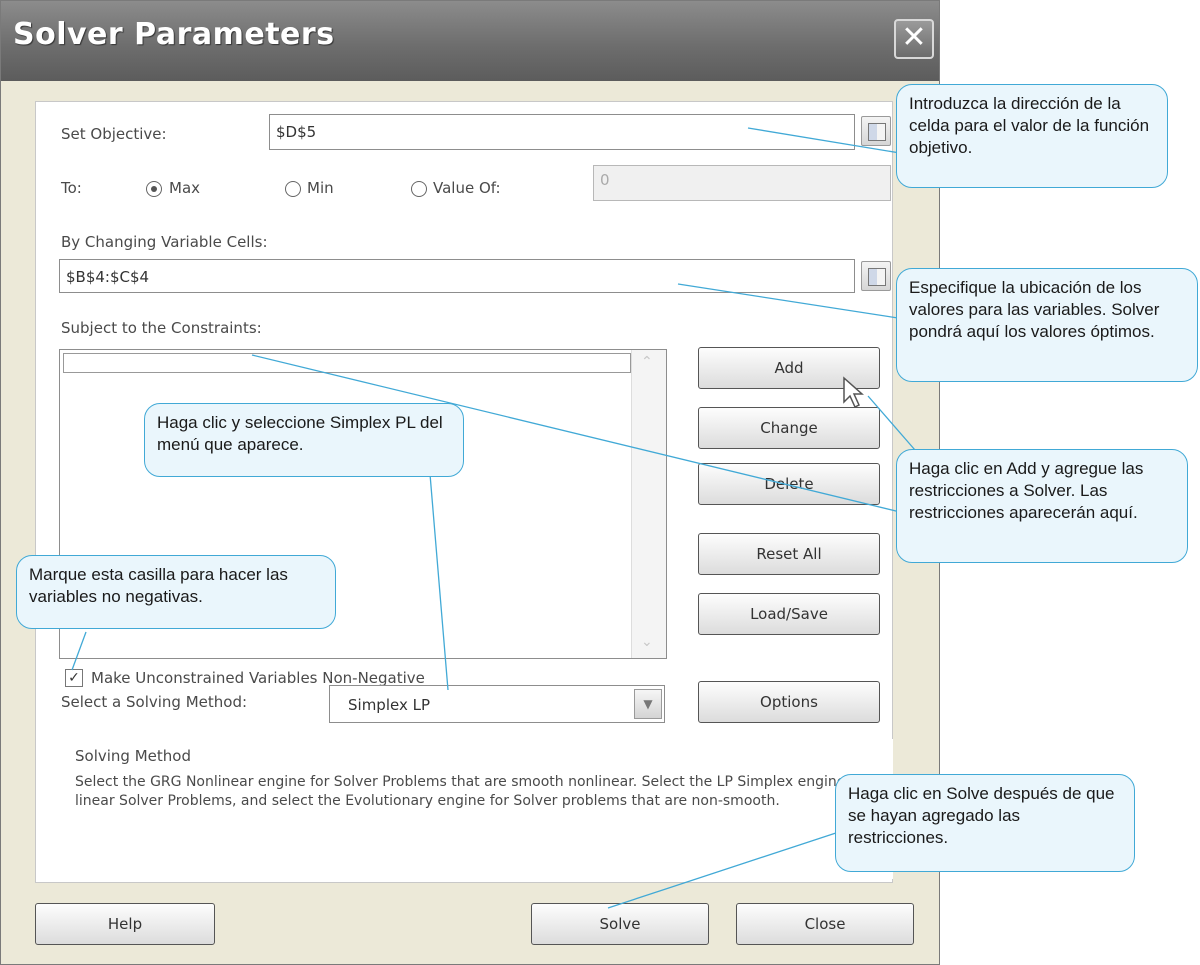  What do you see at coordinates (853, 392) in the screenshot?
I see `mouse-pointer-icon` at bounding box center [853, 392].